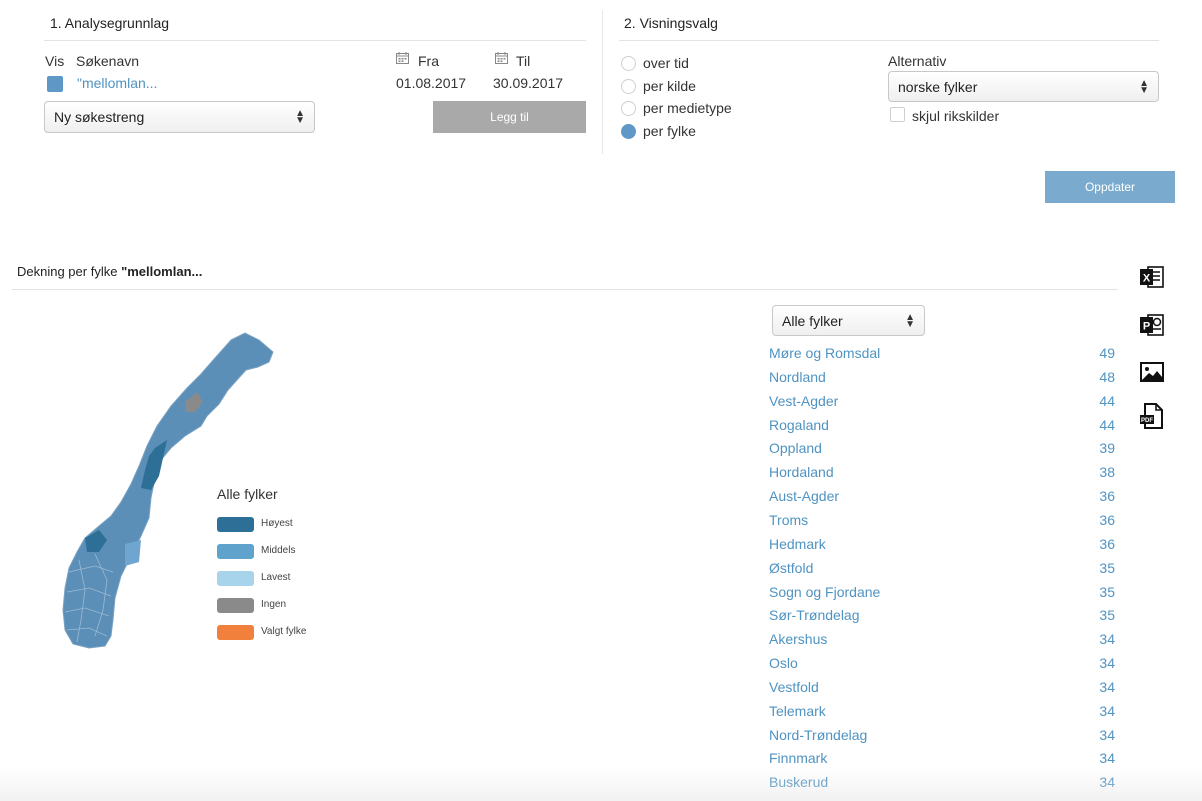 The height and width of the screenshot is (801, 1202). Describe the element at coordinates (1152, 325) in the screenshot. I see `powerpoint-icon: P` at that location.